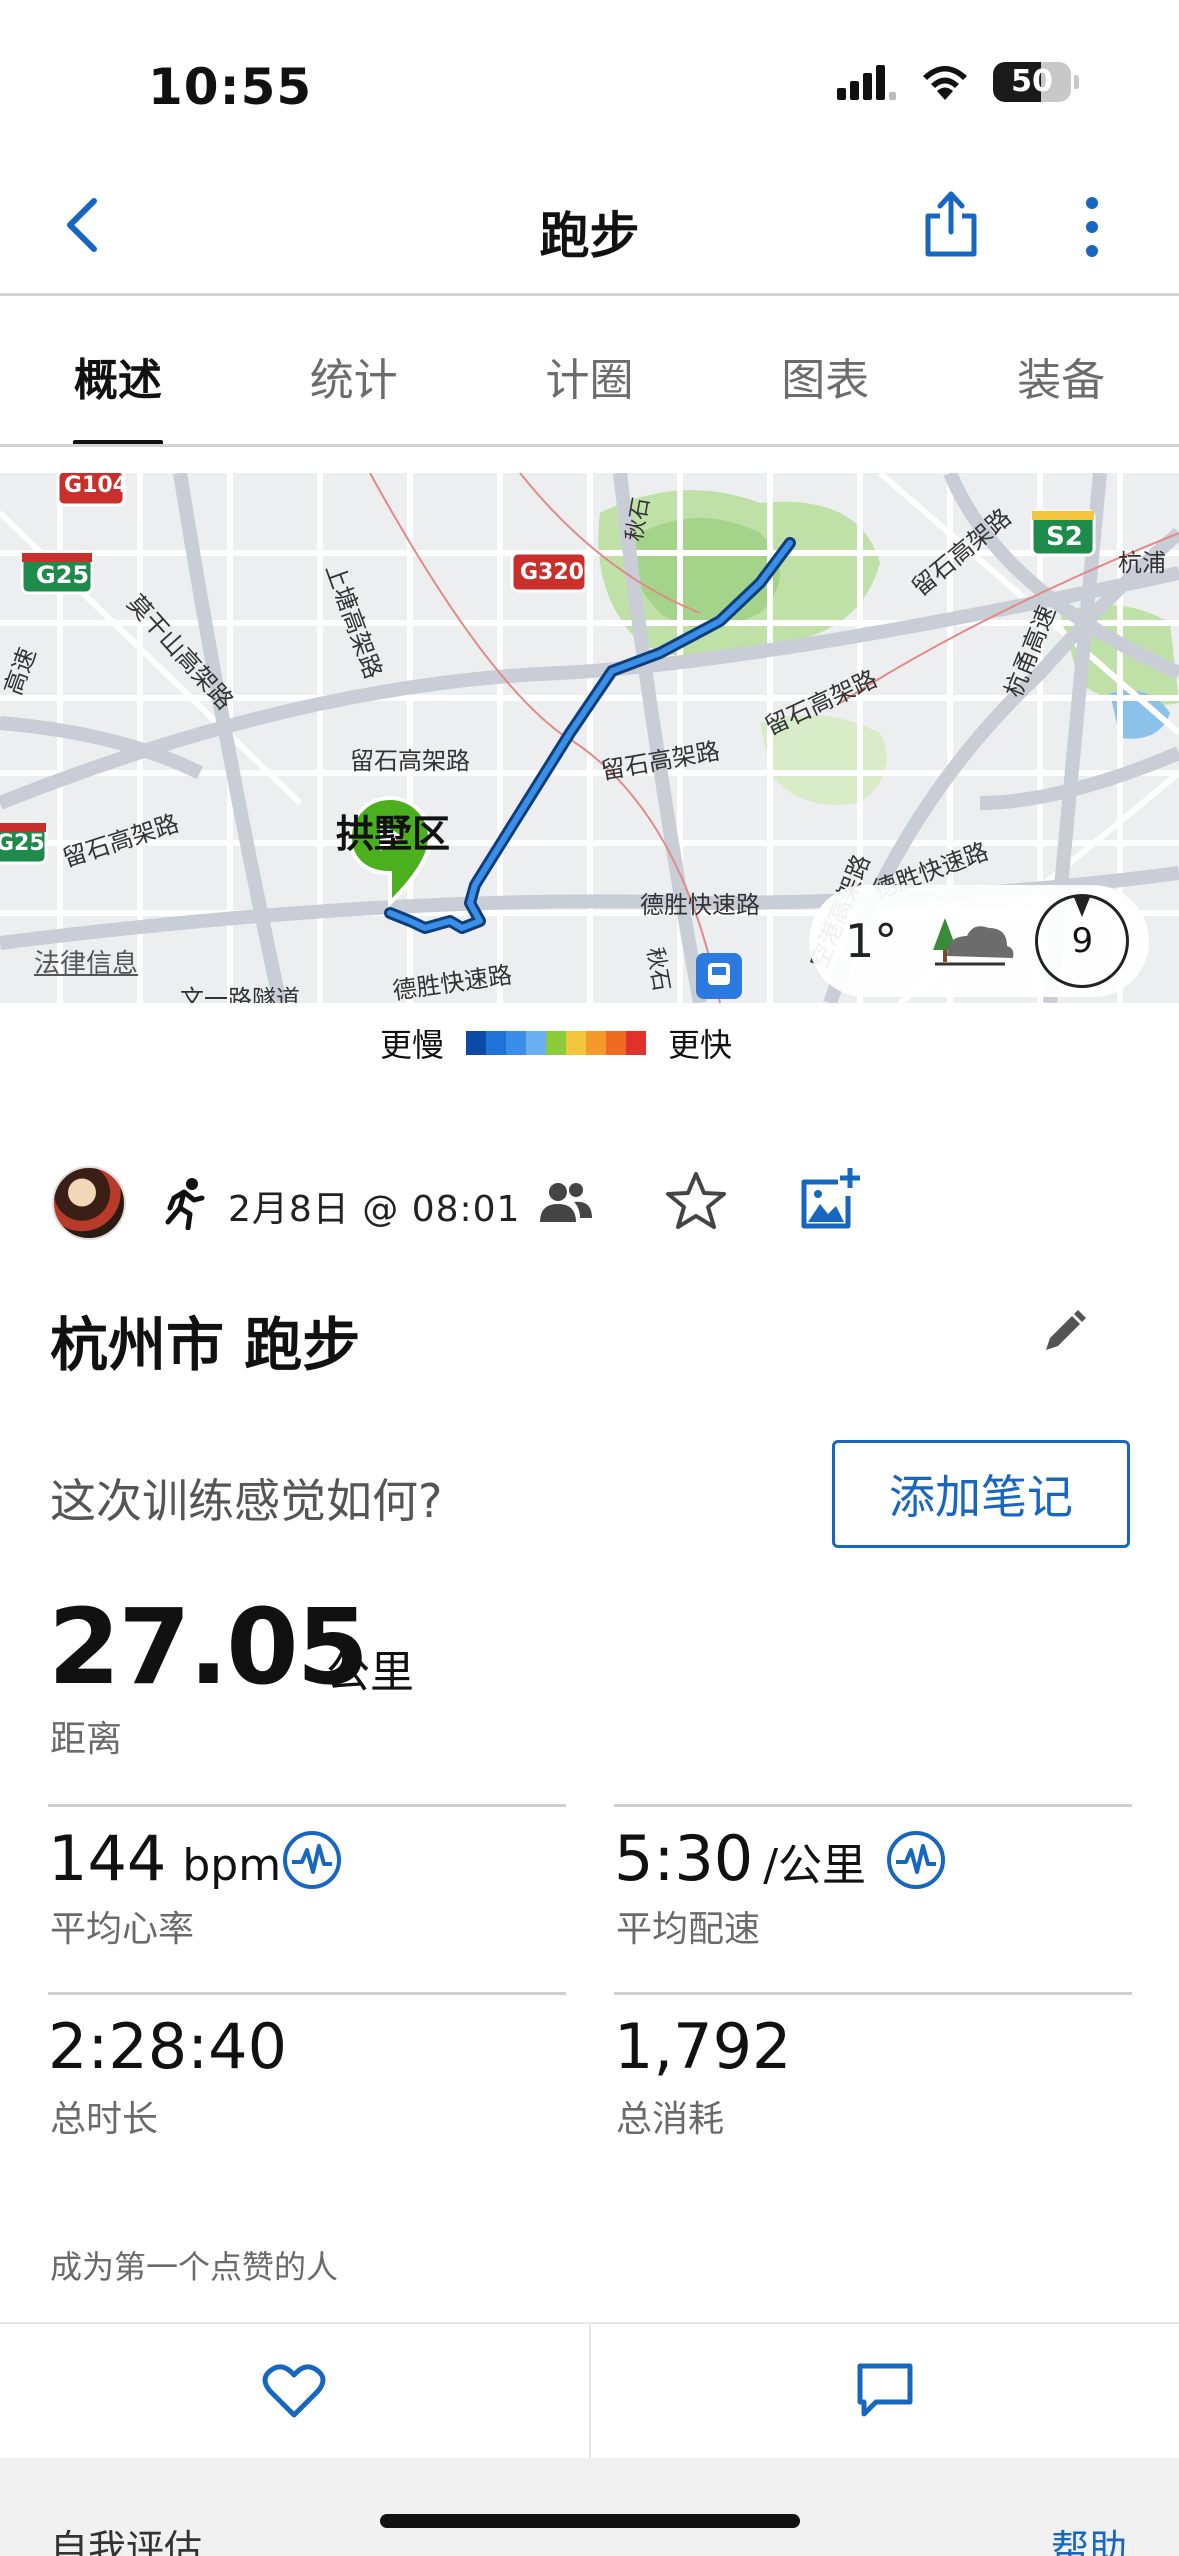 The image size is (1179, 2556). Describe the element at coordinates (118, 371) in the screenshot. I see `tab-overview: 概述` at that location.